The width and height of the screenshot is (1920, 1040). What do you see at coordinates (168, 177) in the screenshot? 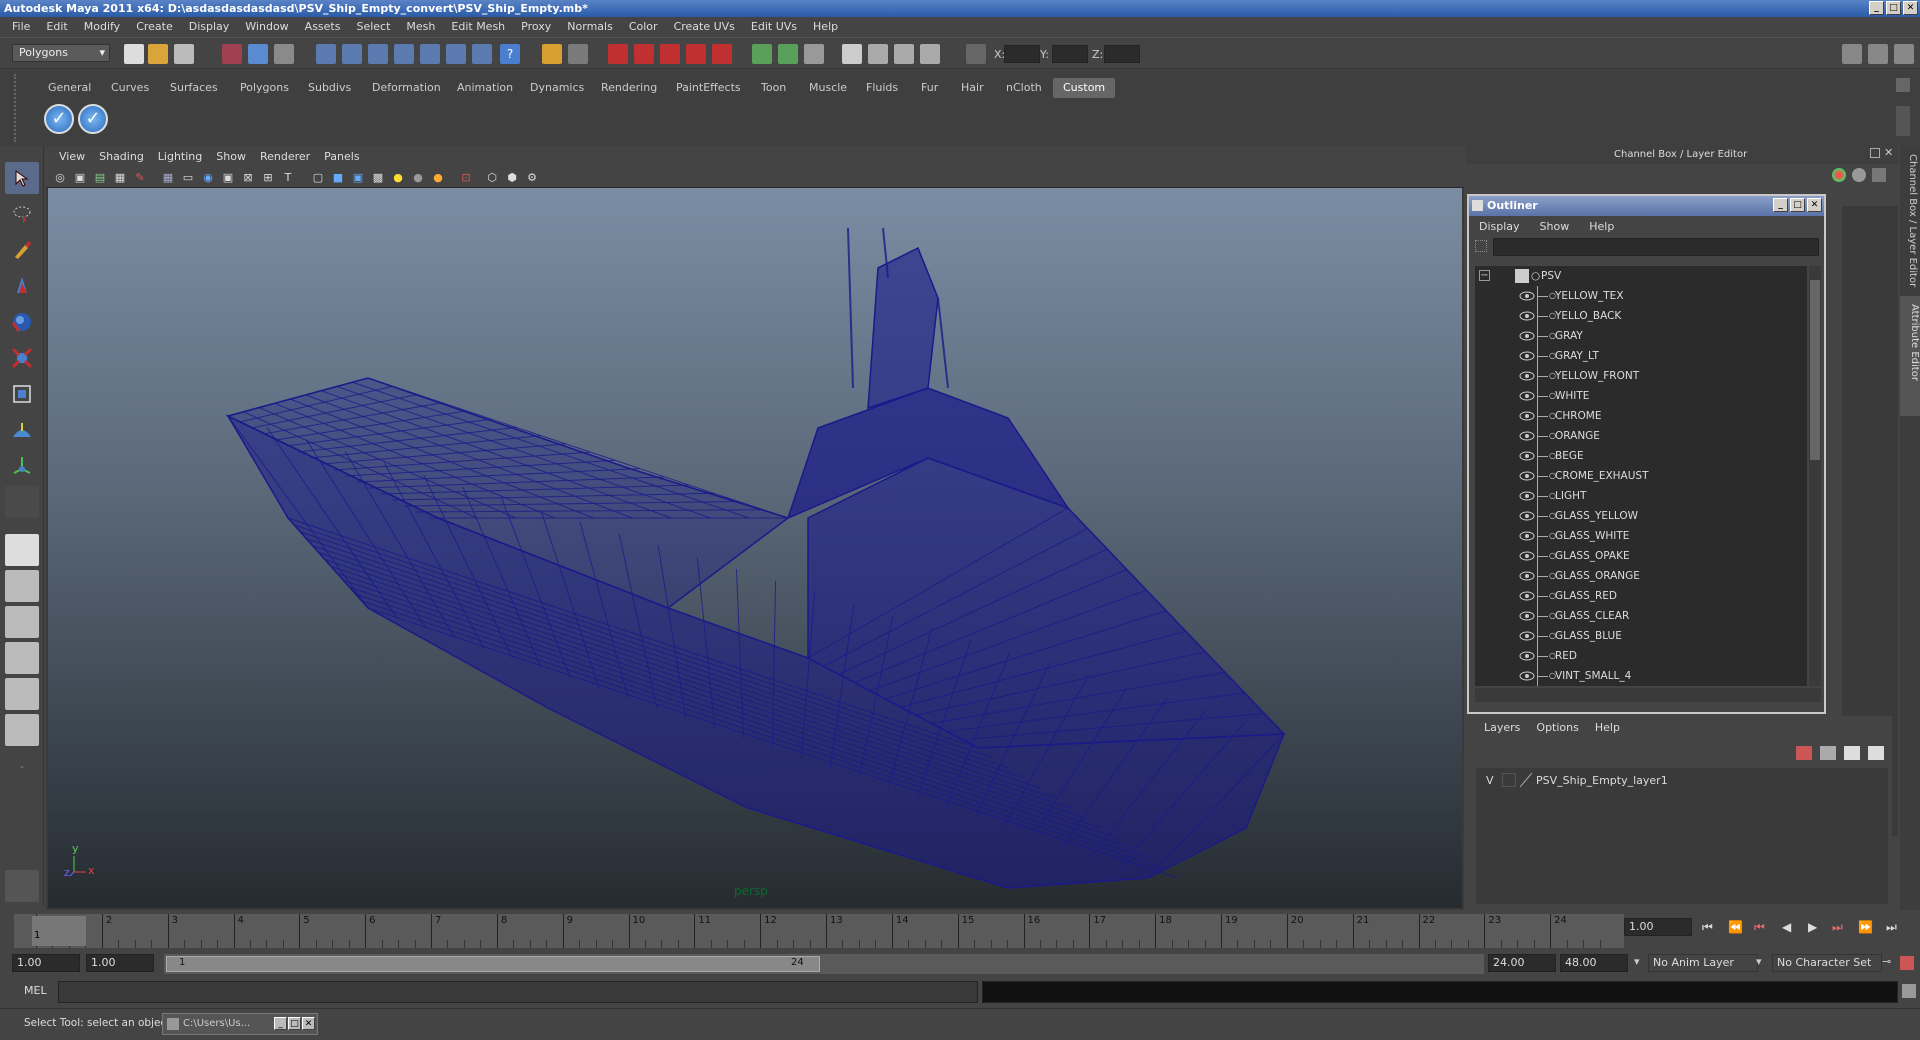
I see `grid-icon: ▦` at bounding box center [168, 177].